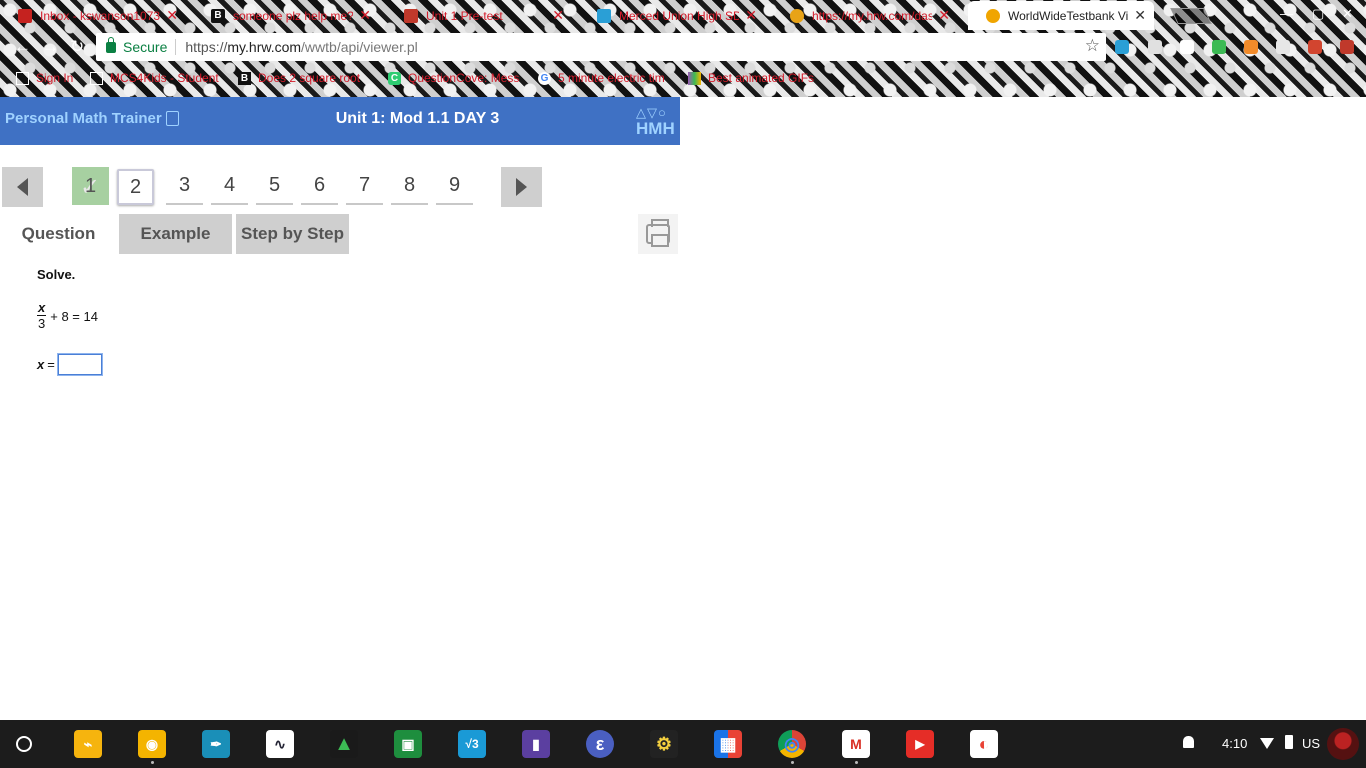  What do you see at coordinates (417, 118) in the screenshot?
I see `page-title: Unit 1: Mod 1.1 DAY 3` at bounding box center [417, 118].